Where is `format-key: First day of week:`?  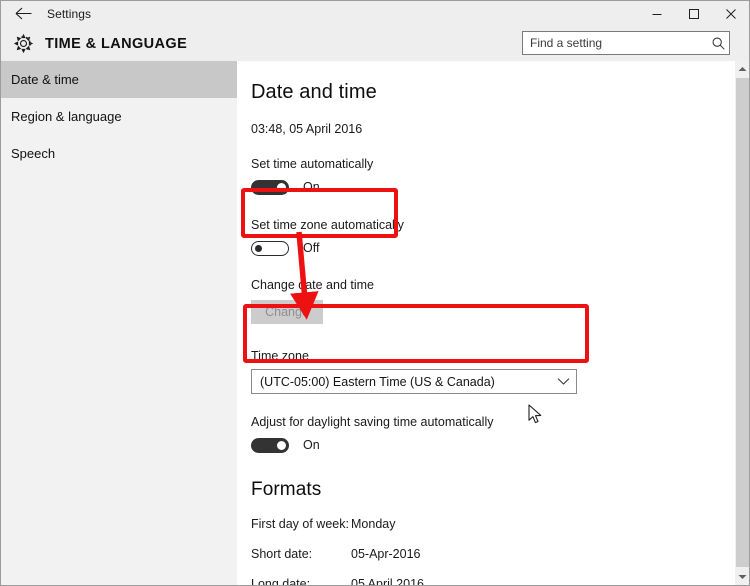 format-key: First day of week: is located at coordinates (300, 524).